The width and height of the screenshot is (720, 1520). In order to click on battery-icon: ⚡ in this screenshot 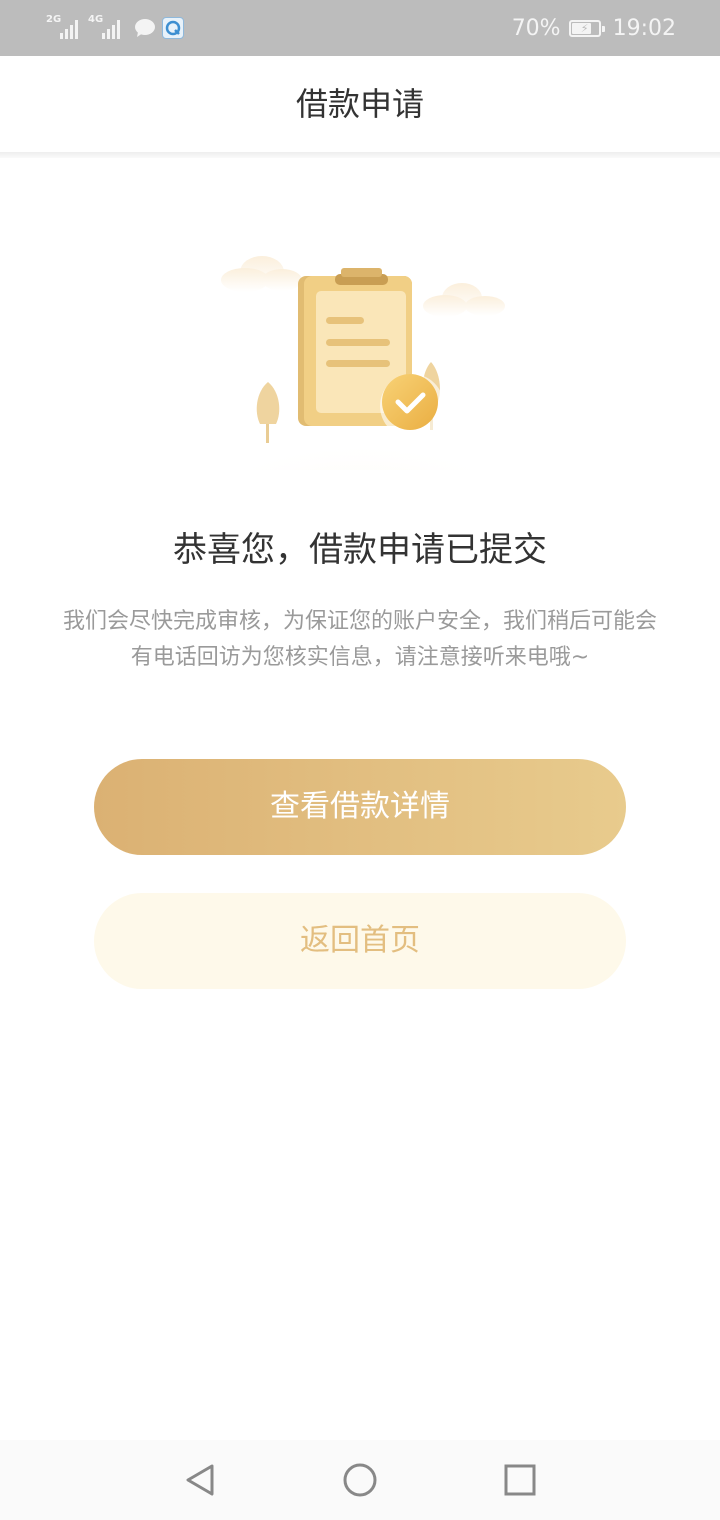, I will do `click(586, 28)`.